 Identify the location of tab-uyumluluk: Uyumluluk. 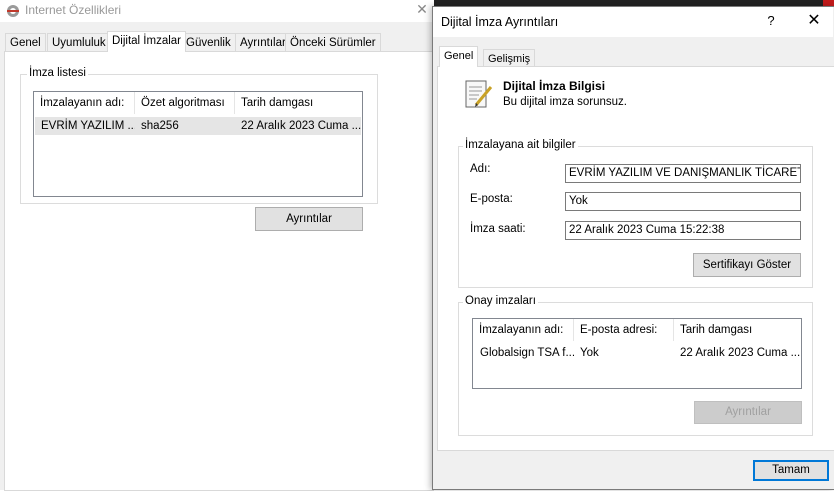
(79, 42).